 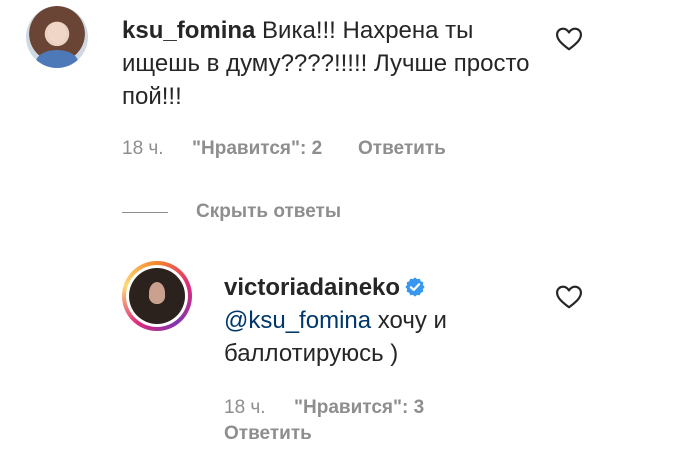 I want to click on avatar-victoriadaineko-story-ring, so click(x=157, y=296).